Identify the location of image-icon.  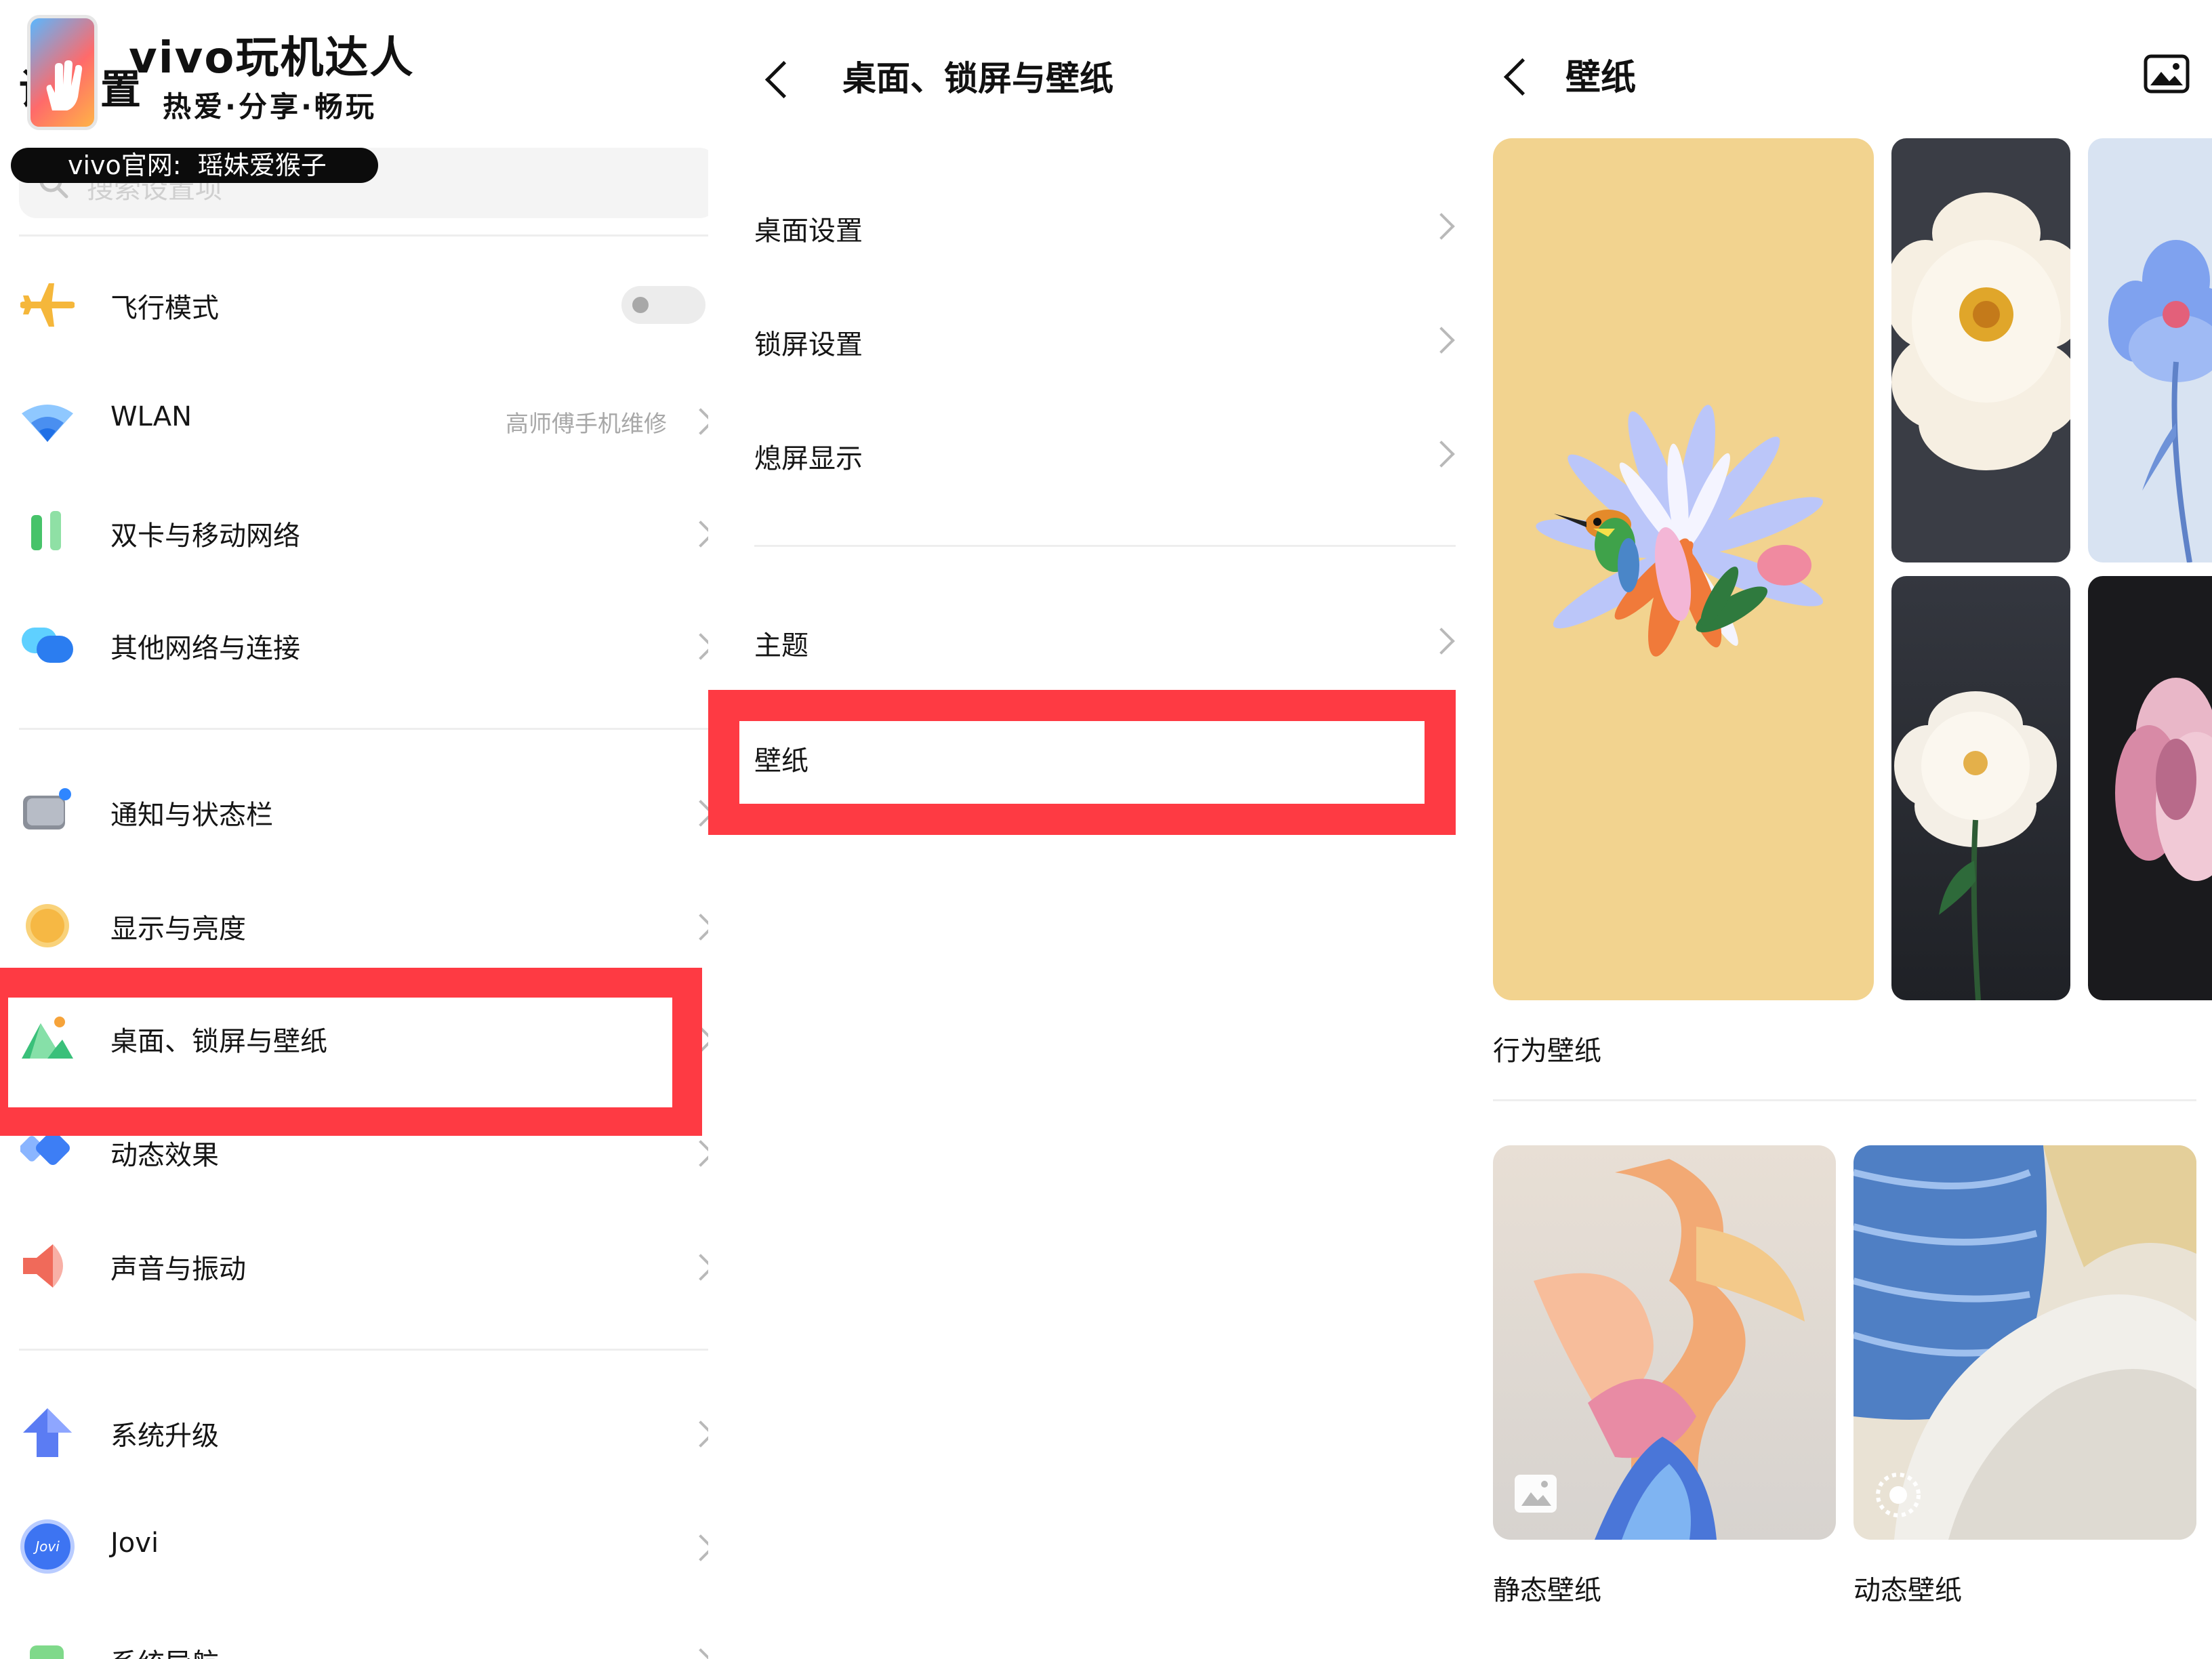
(1536, 1494).